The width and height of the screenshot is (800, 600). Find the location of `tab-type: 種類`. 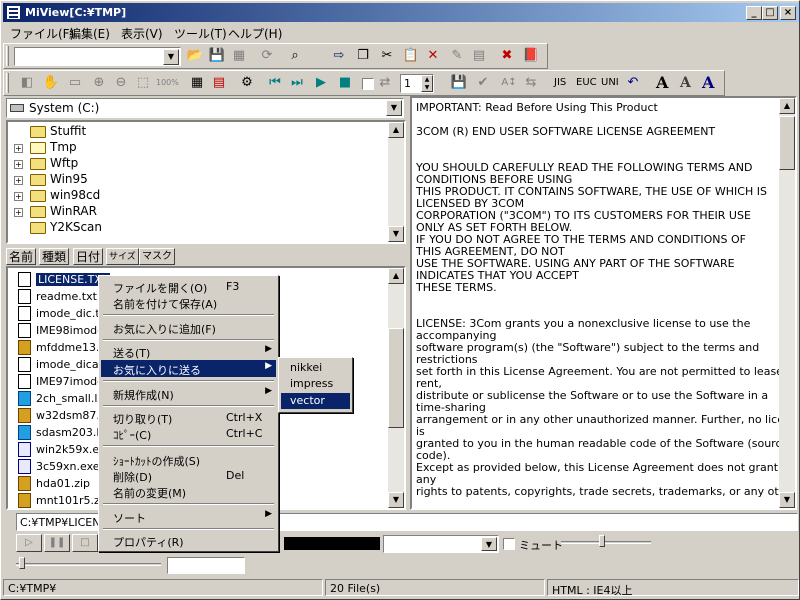

tab-type: 種類 is located at coordinates (54, 256).